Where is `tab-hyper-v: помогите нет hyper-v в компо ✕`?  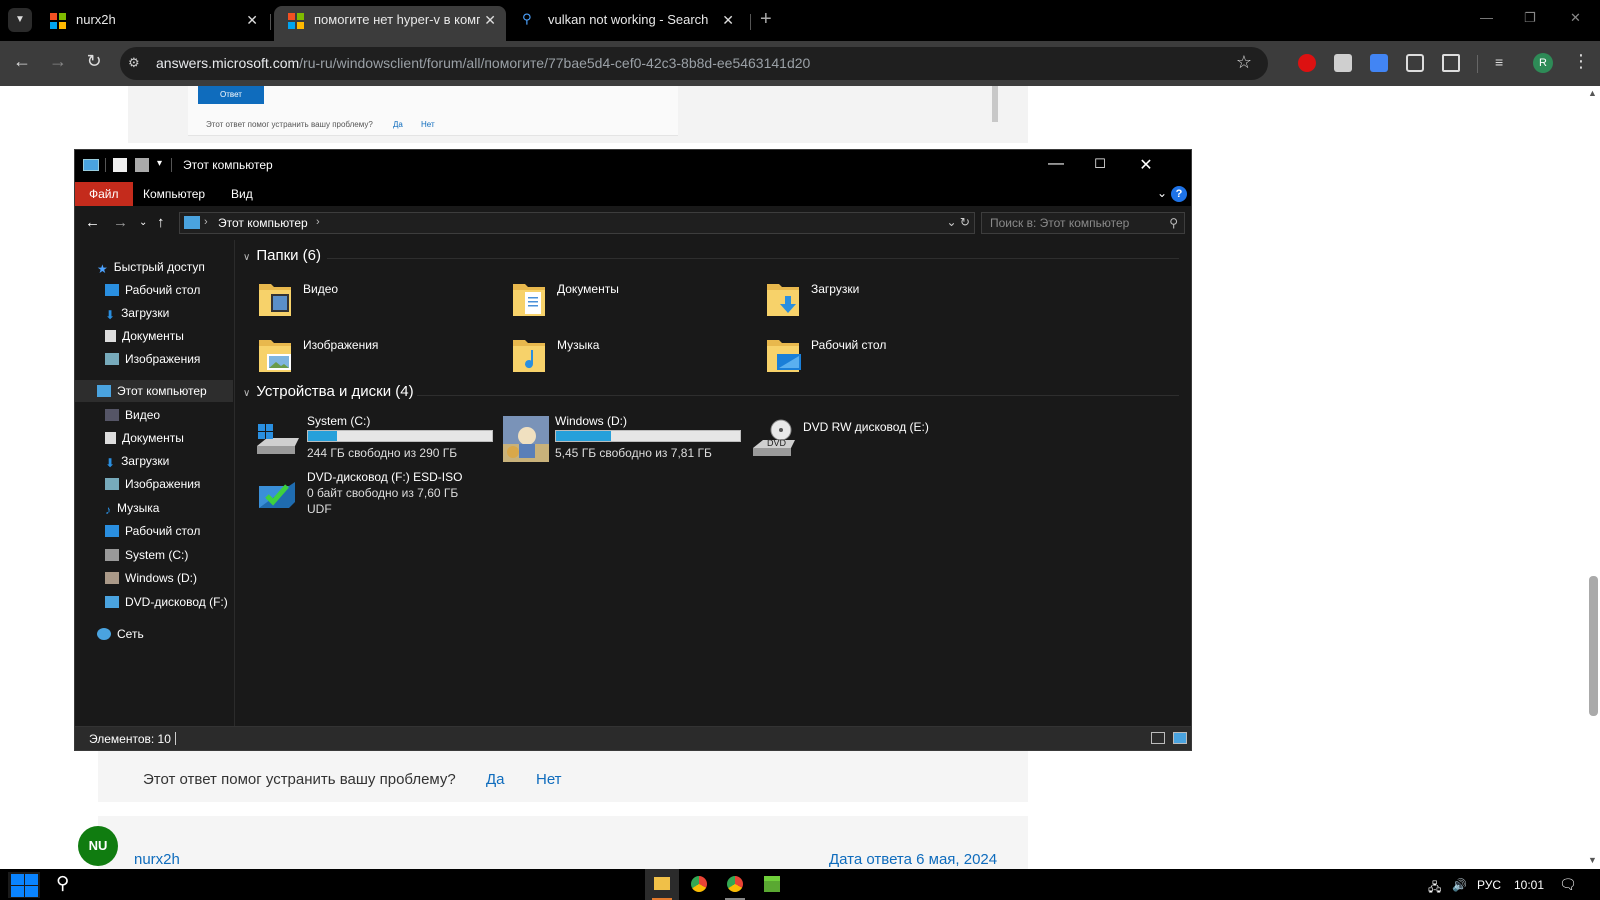
tab-hyper-v: помогите нет hyper-v в компо ✕ is located at coordinates (390, 23).